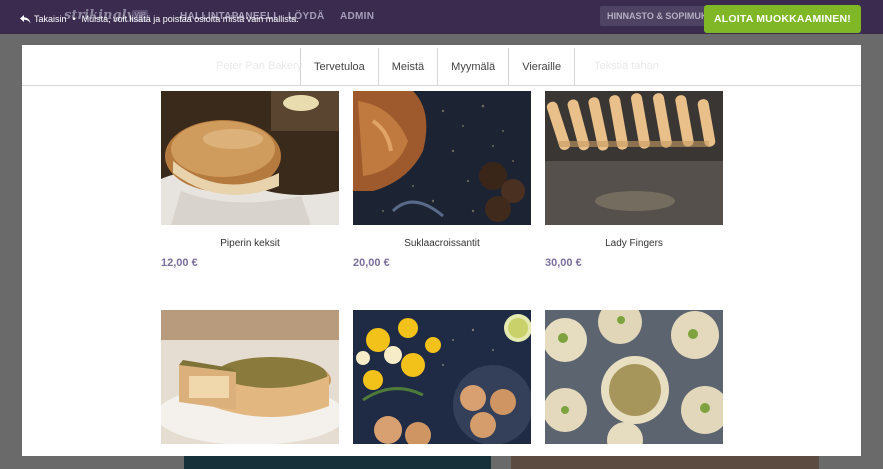 This screenshot has width=883, height=469. Describe the element at coordinates (563, 263) in the screenshot. I see `product-price: 30,00 €` at that location.